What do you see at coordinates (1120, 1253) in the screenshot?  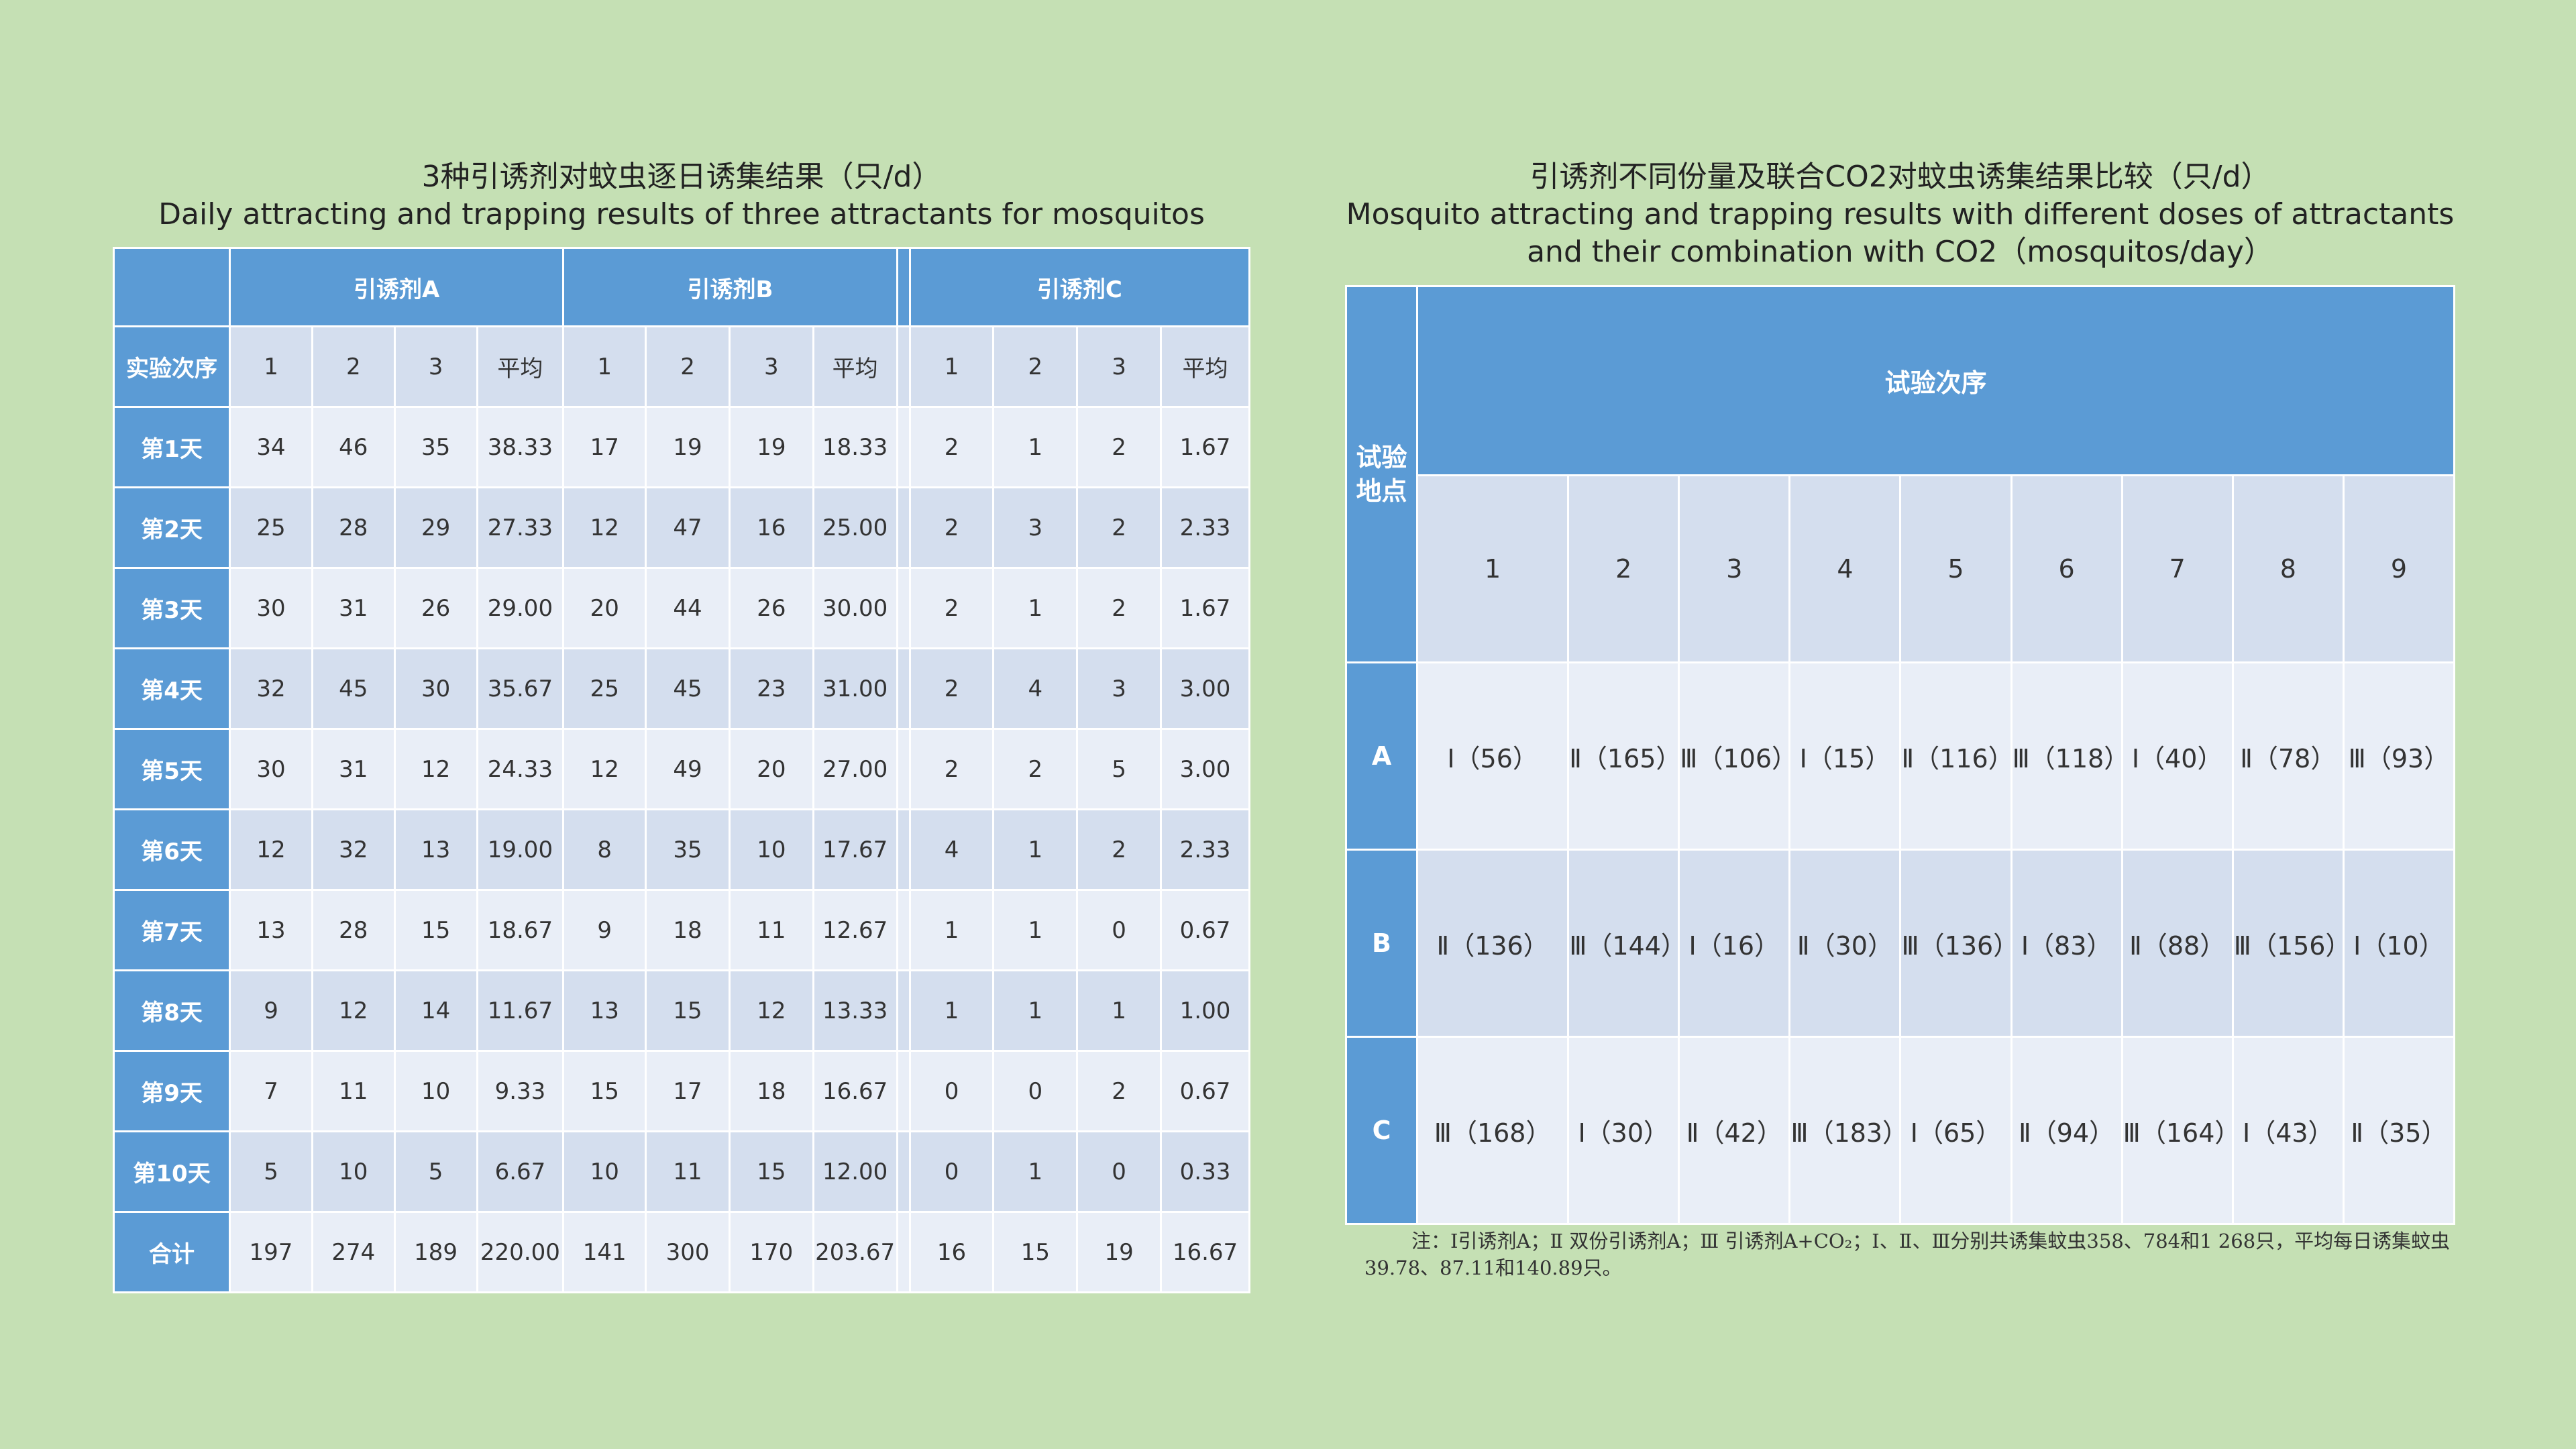 I see `data-cell: 19` at bounding box center [1120, 1253].